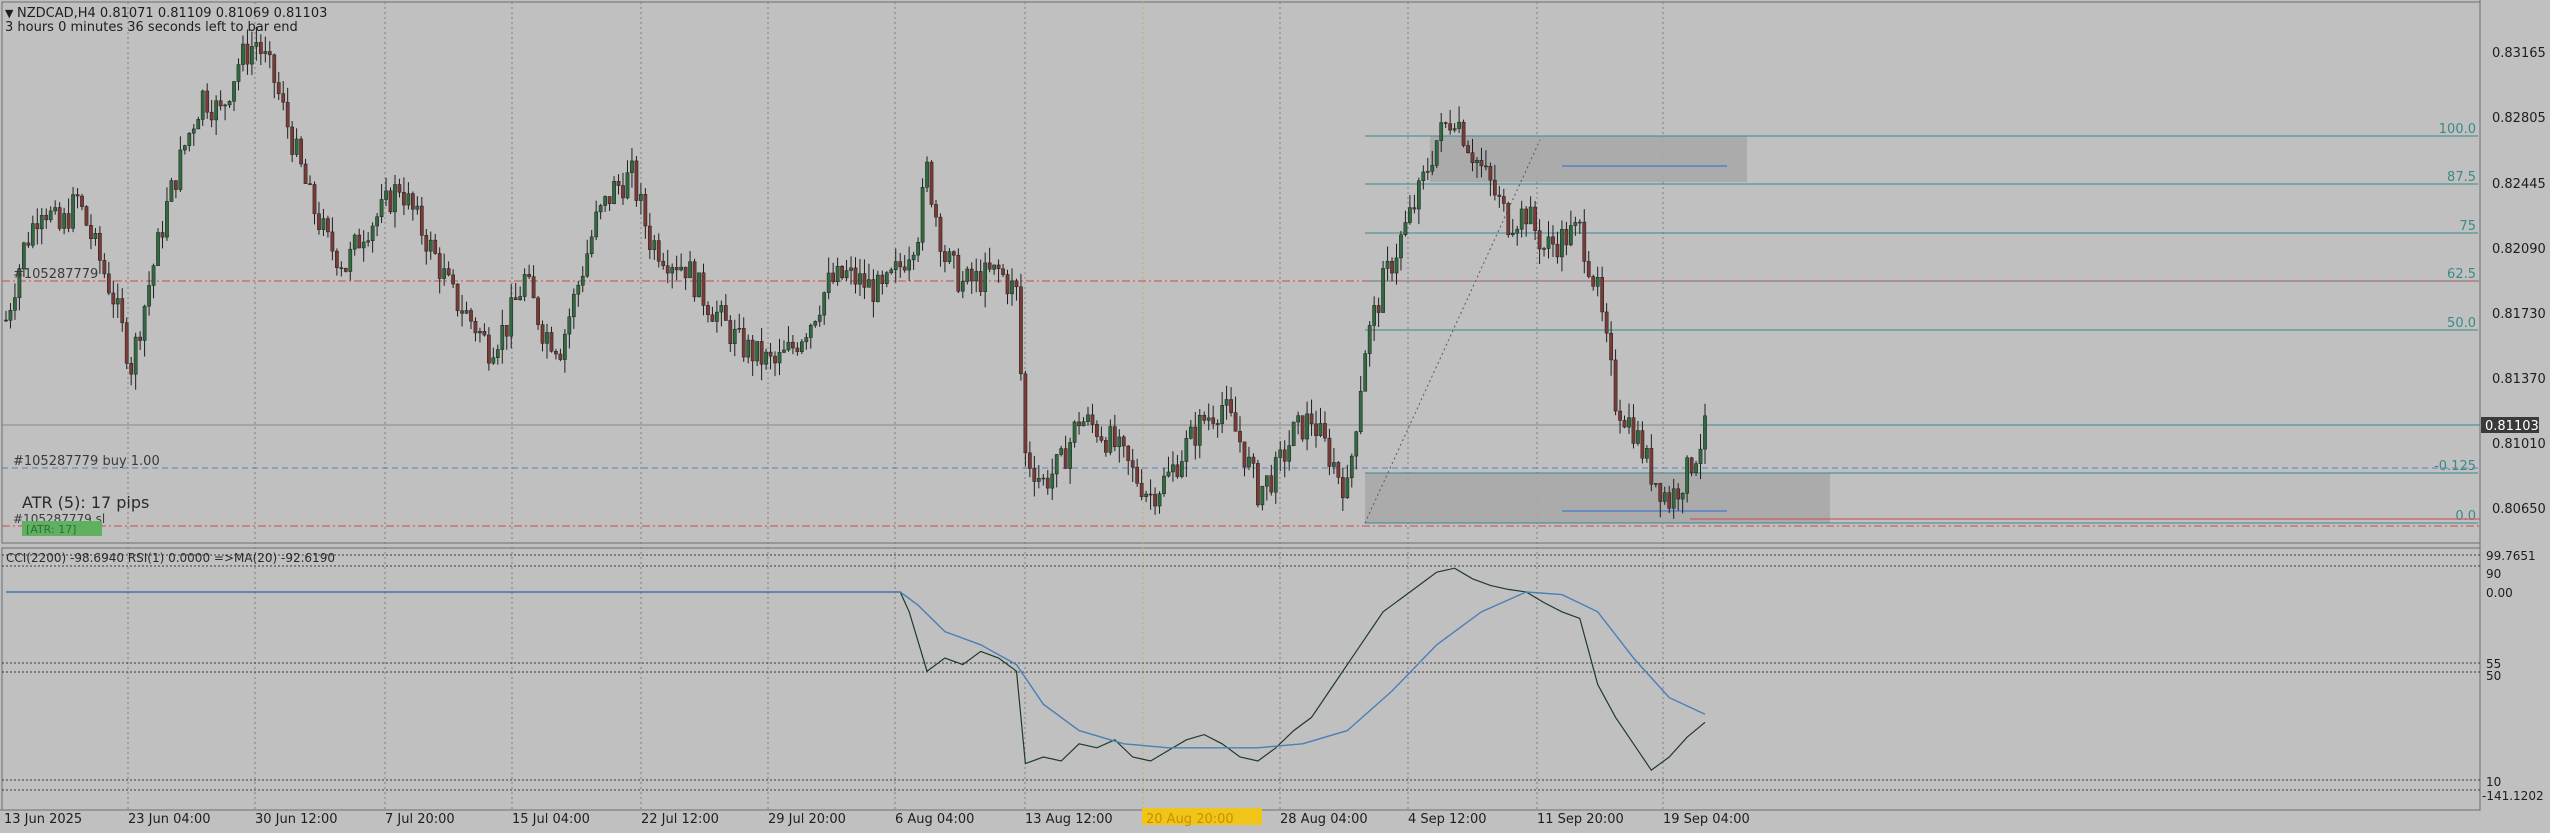 The width and height of the screenshot is (2550, 833). I want to click on fib-label: 50.0, so click(2461, 323).